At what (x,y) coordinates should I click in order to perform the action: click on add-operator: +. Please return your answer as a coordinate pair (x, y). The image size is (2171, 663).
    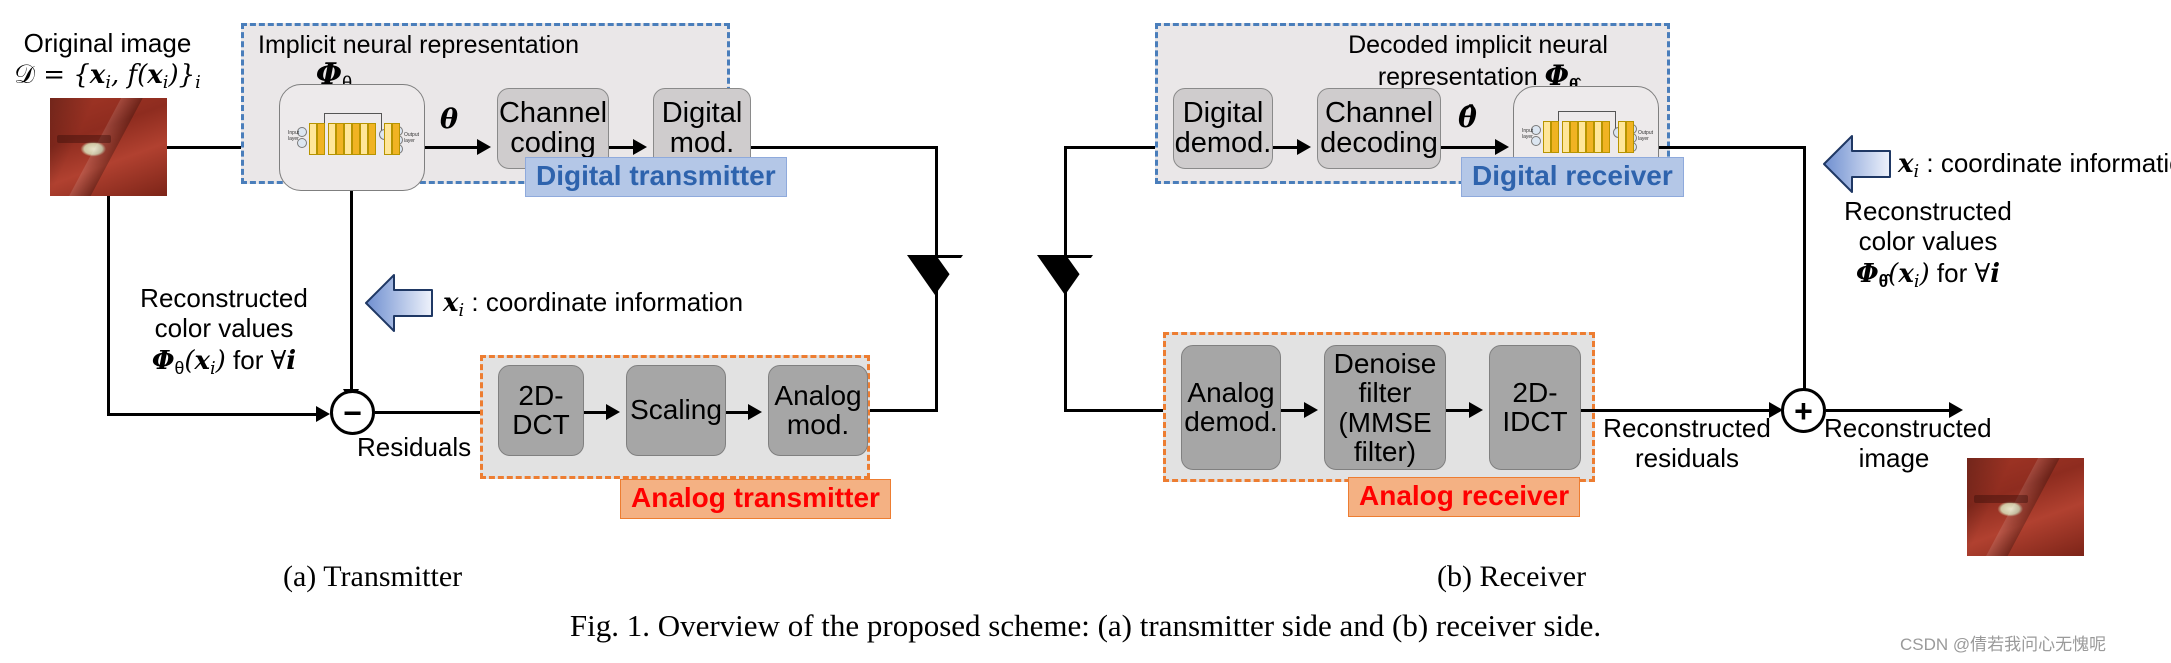
    Looking at the image, I should click on (1803, 410).